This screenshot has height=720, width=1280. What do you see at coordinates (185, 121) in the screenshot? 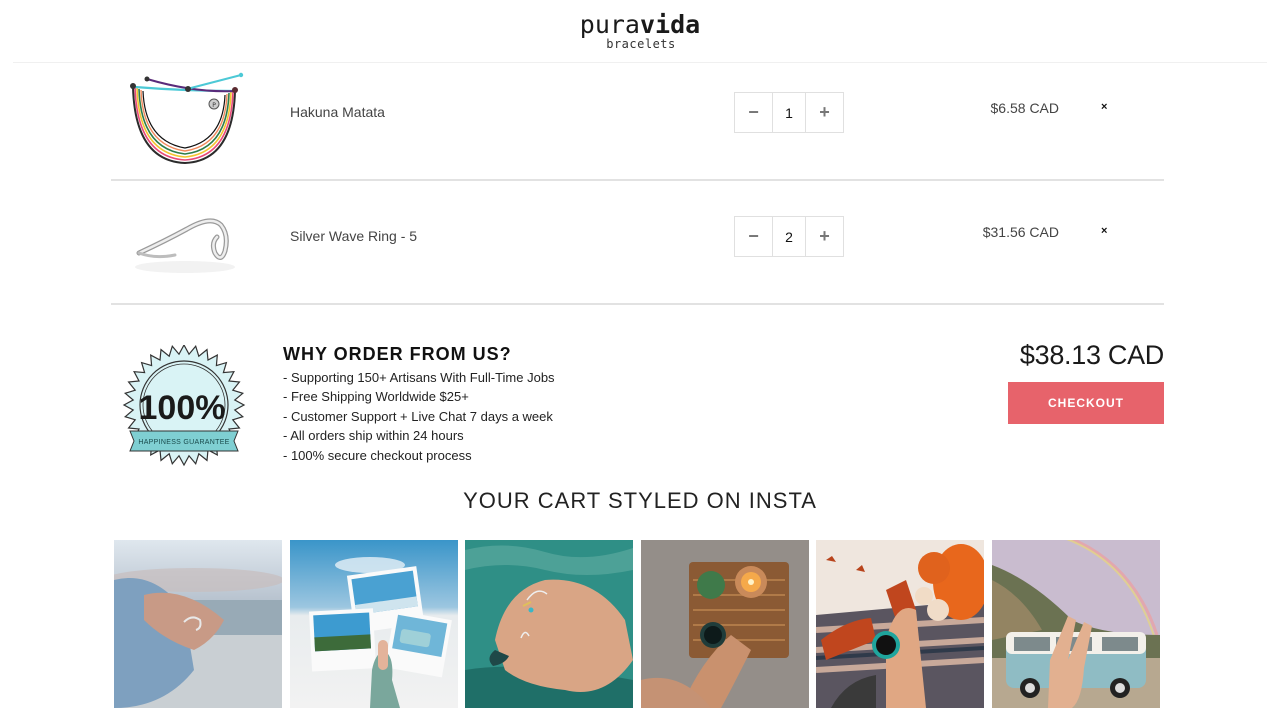
I see `product-image-bracelet: P` at bounding box center [185, 121].